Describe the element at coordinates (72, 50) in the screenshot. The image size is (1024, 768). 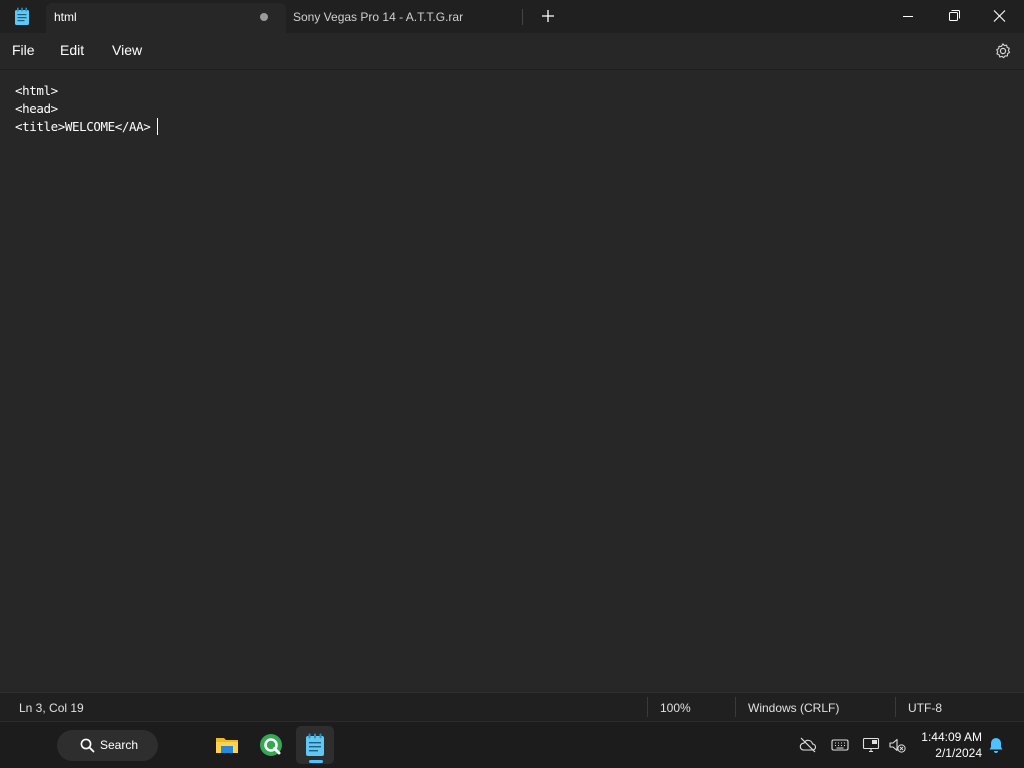
I see `menu-edit: Edit` at that location.